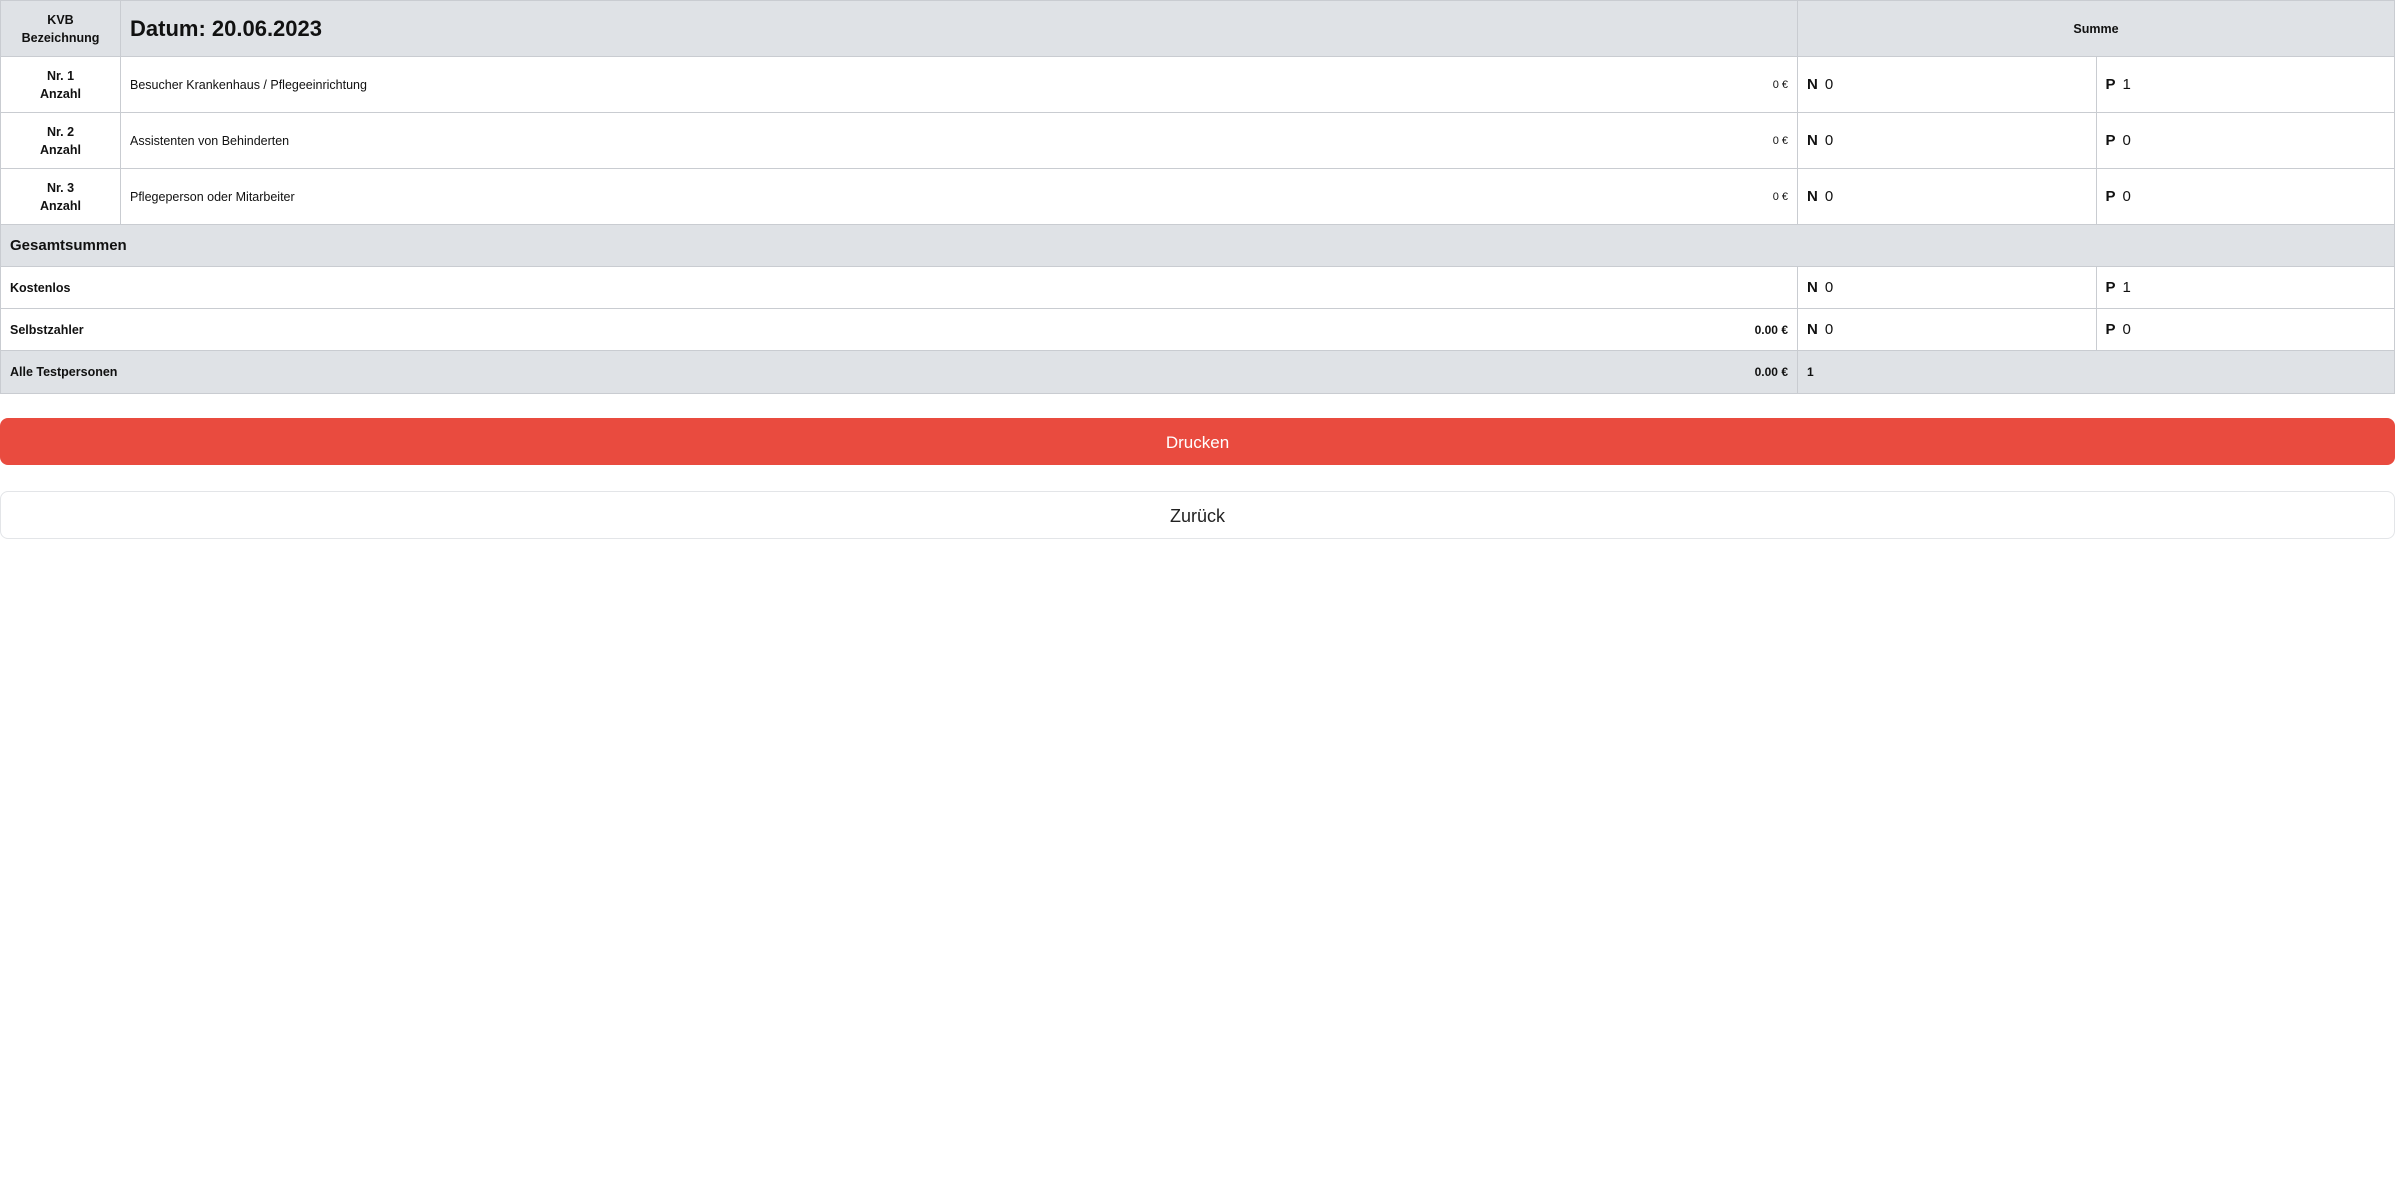 The width and height of the screenshot is (2395, 1180). I want to click on row-description: Besucher Krankenhaus / Pflegeeinrichtung, so click(248, 84).